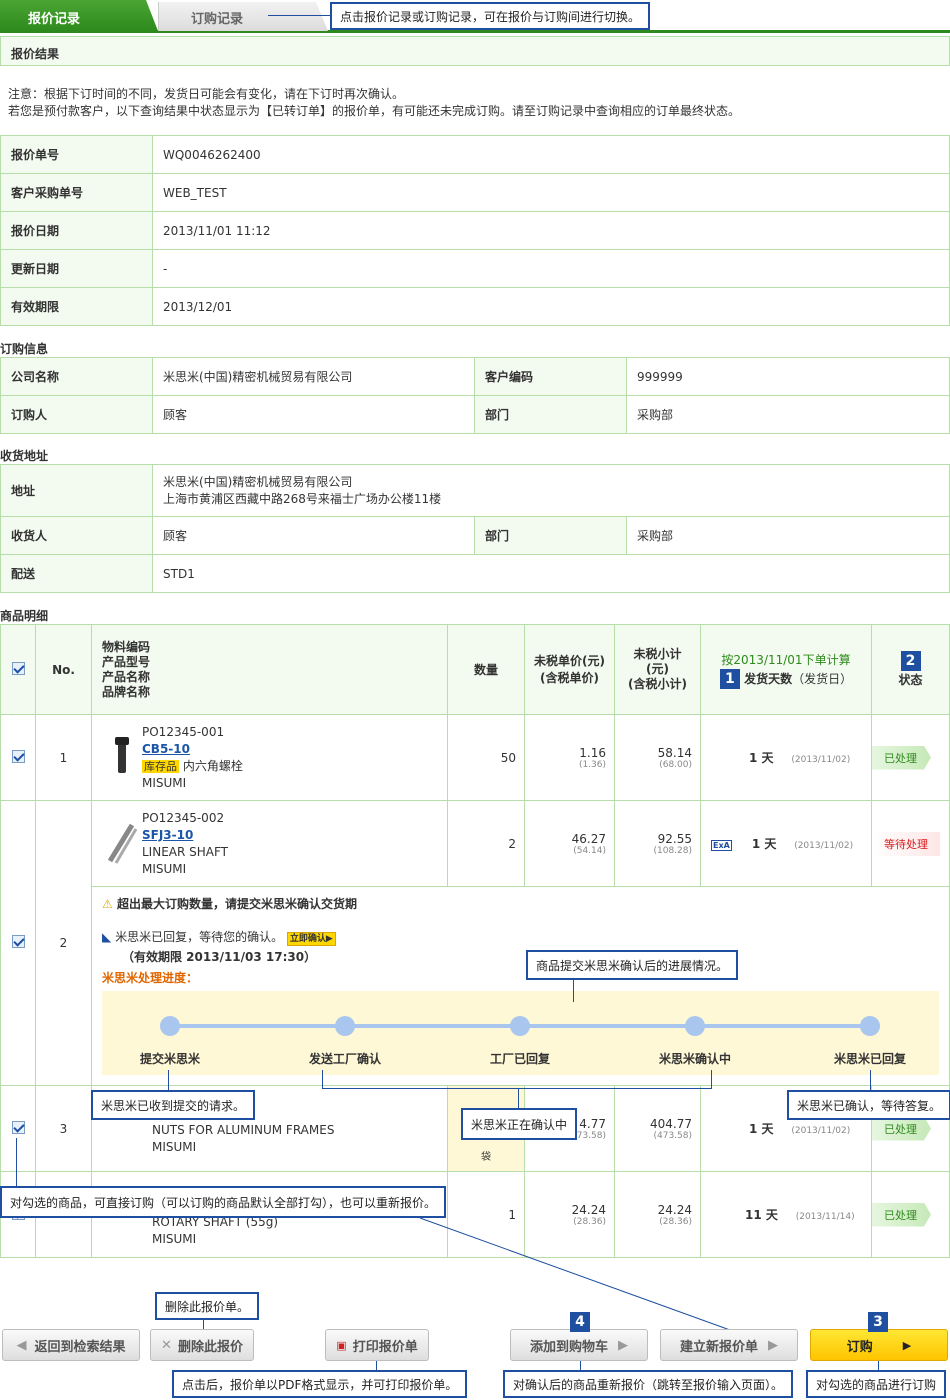 The image size is (950, 1400). What do you see at coordinates (876, 1384) in the screenshot?
I see `callout-order: 对勾选的商品进行订购` at bounding box center [876, 1384].